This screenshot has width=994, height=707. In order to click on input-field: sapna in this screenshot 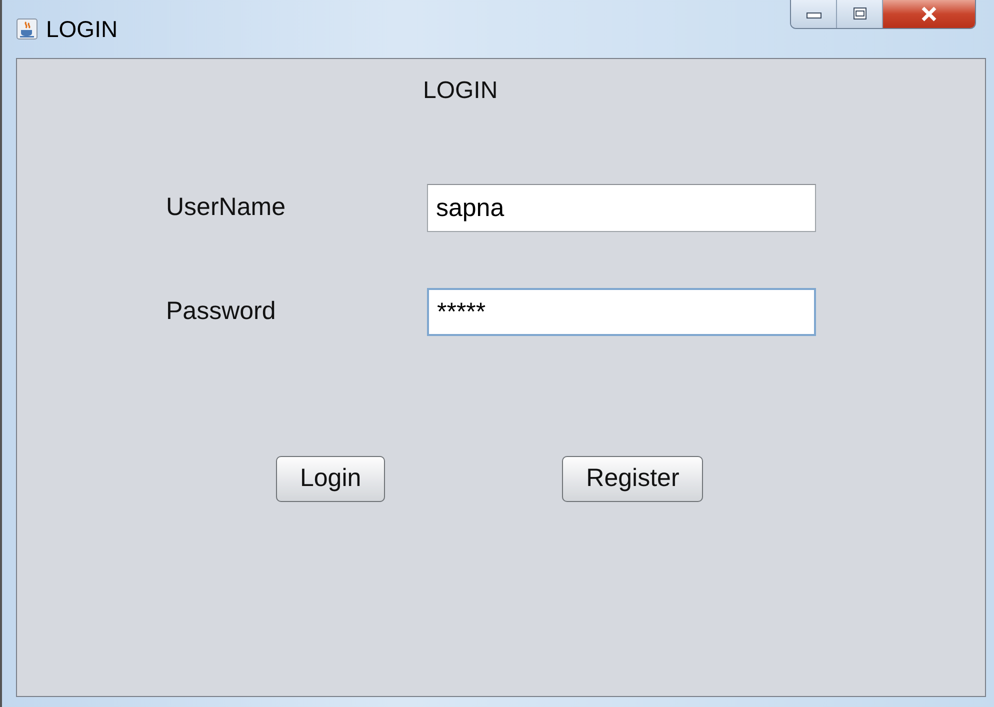, I will do `click(621, 208)`.